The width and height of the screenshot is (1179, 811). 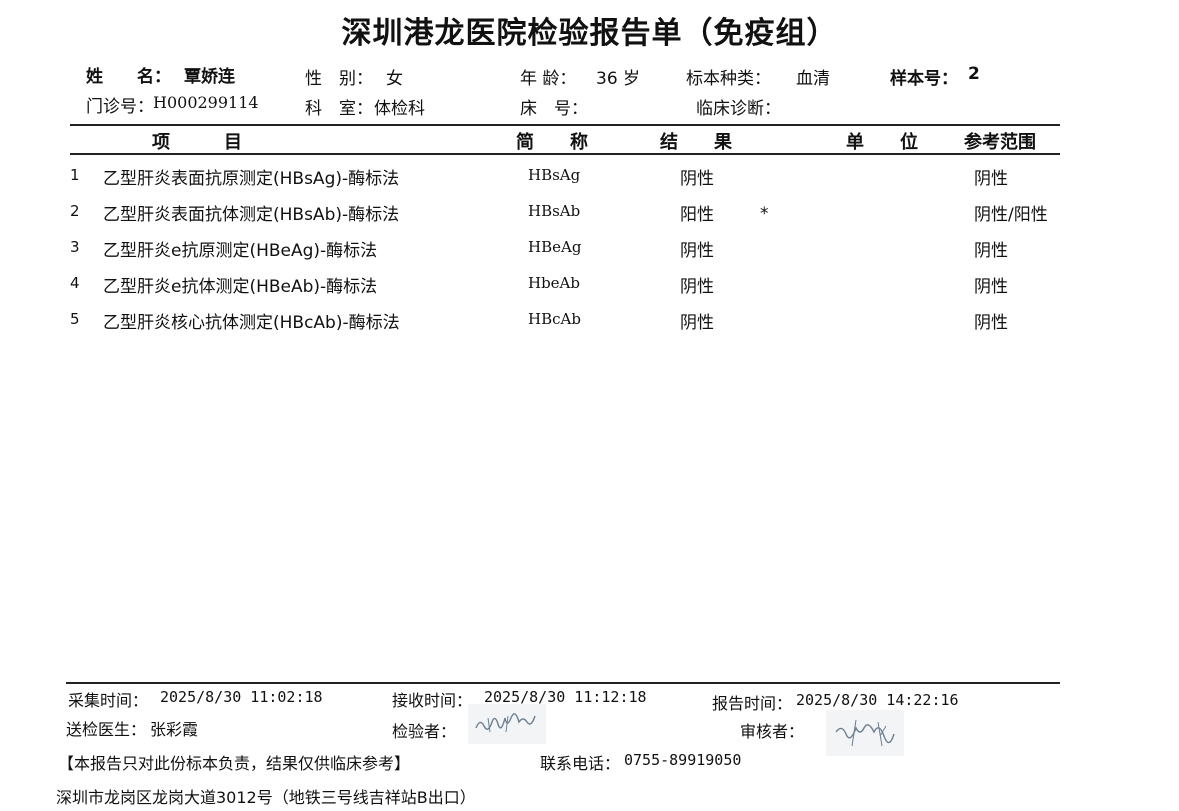 What do you see at coordinates (75, 175) in the screenshot?
I see `row-number: 1` at bounding box center [75, 175].